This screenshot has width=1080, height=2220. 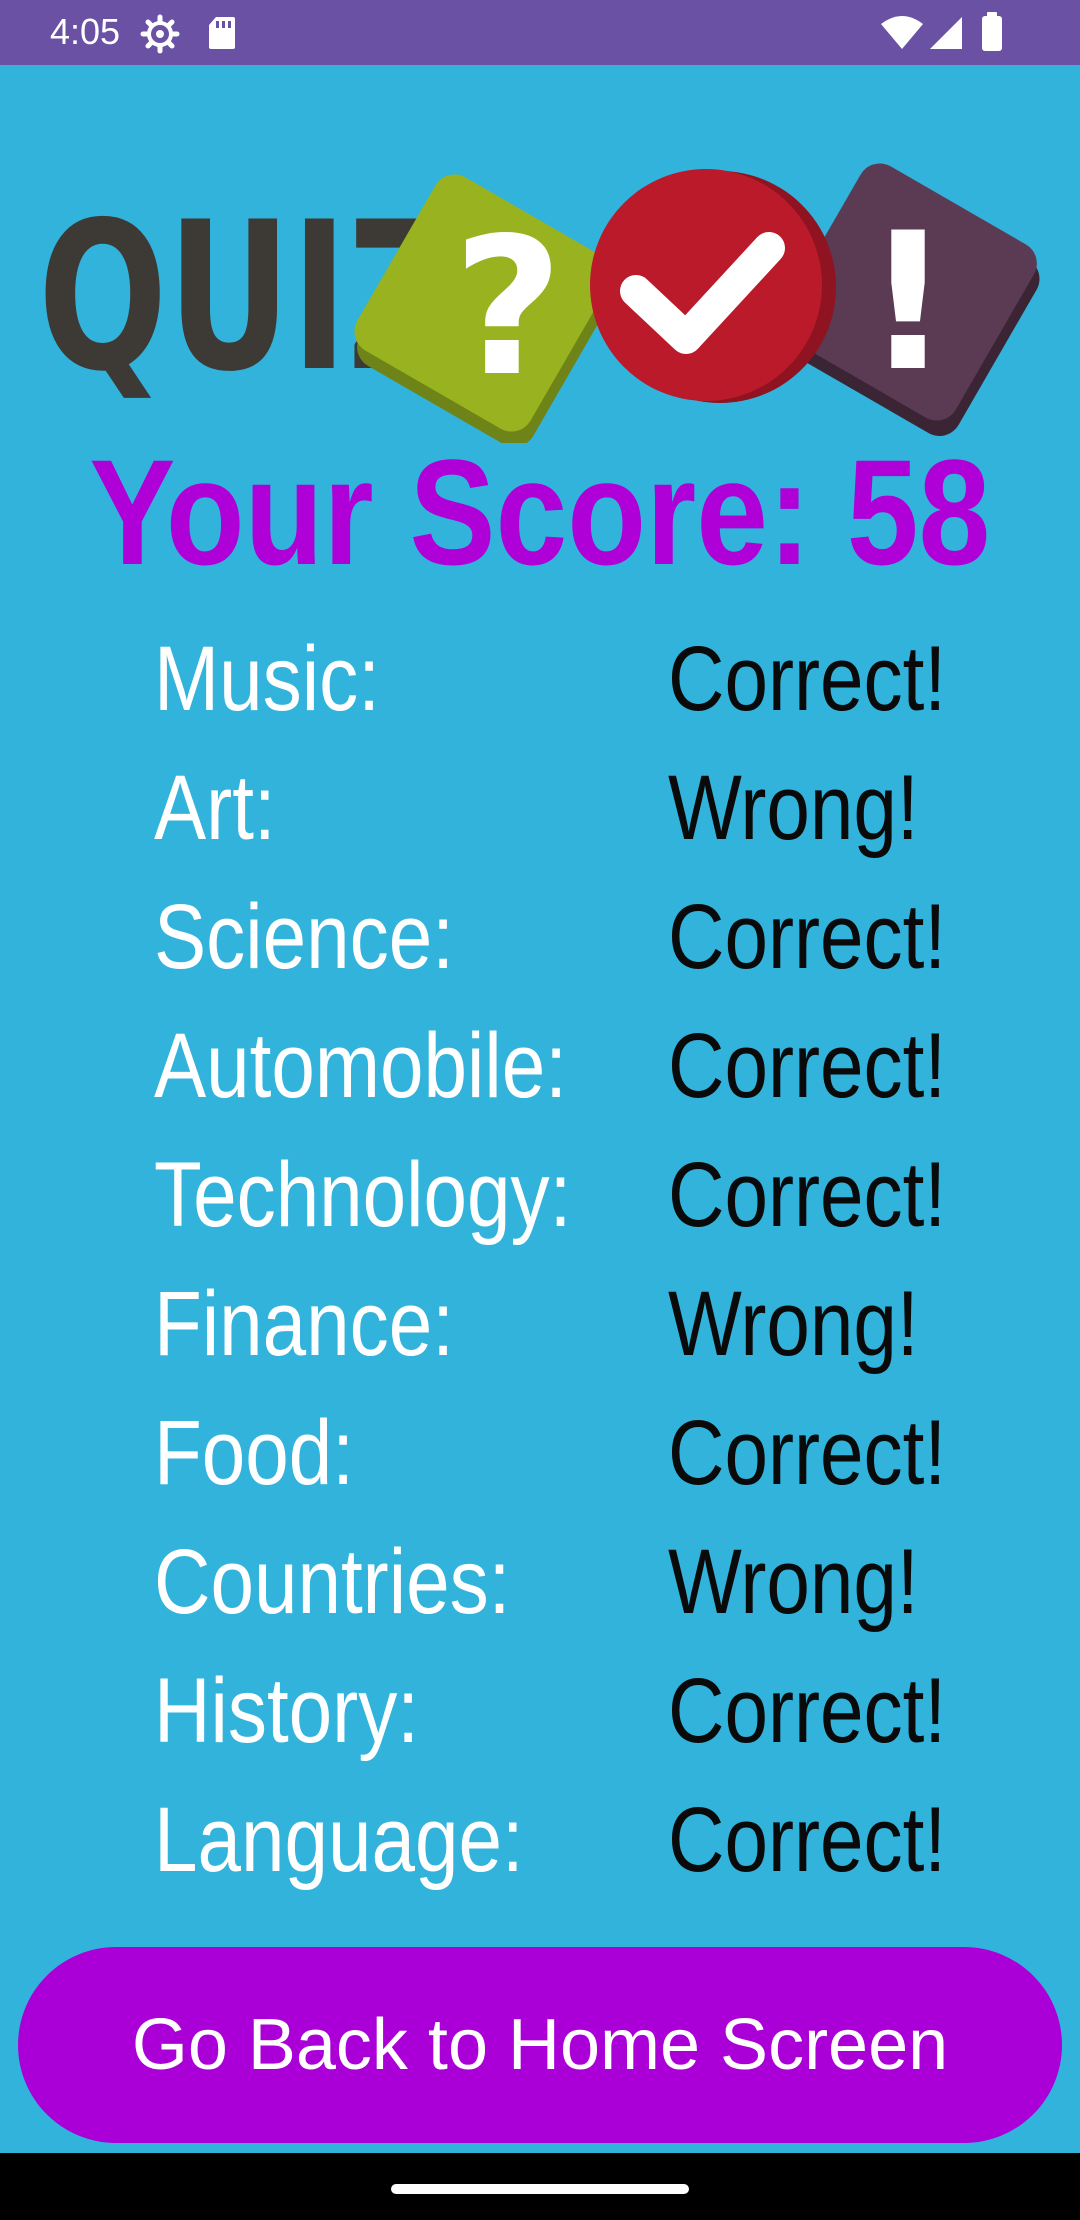 I want to click on score-heading: Your Score: 58, so click(x=540, y=512).